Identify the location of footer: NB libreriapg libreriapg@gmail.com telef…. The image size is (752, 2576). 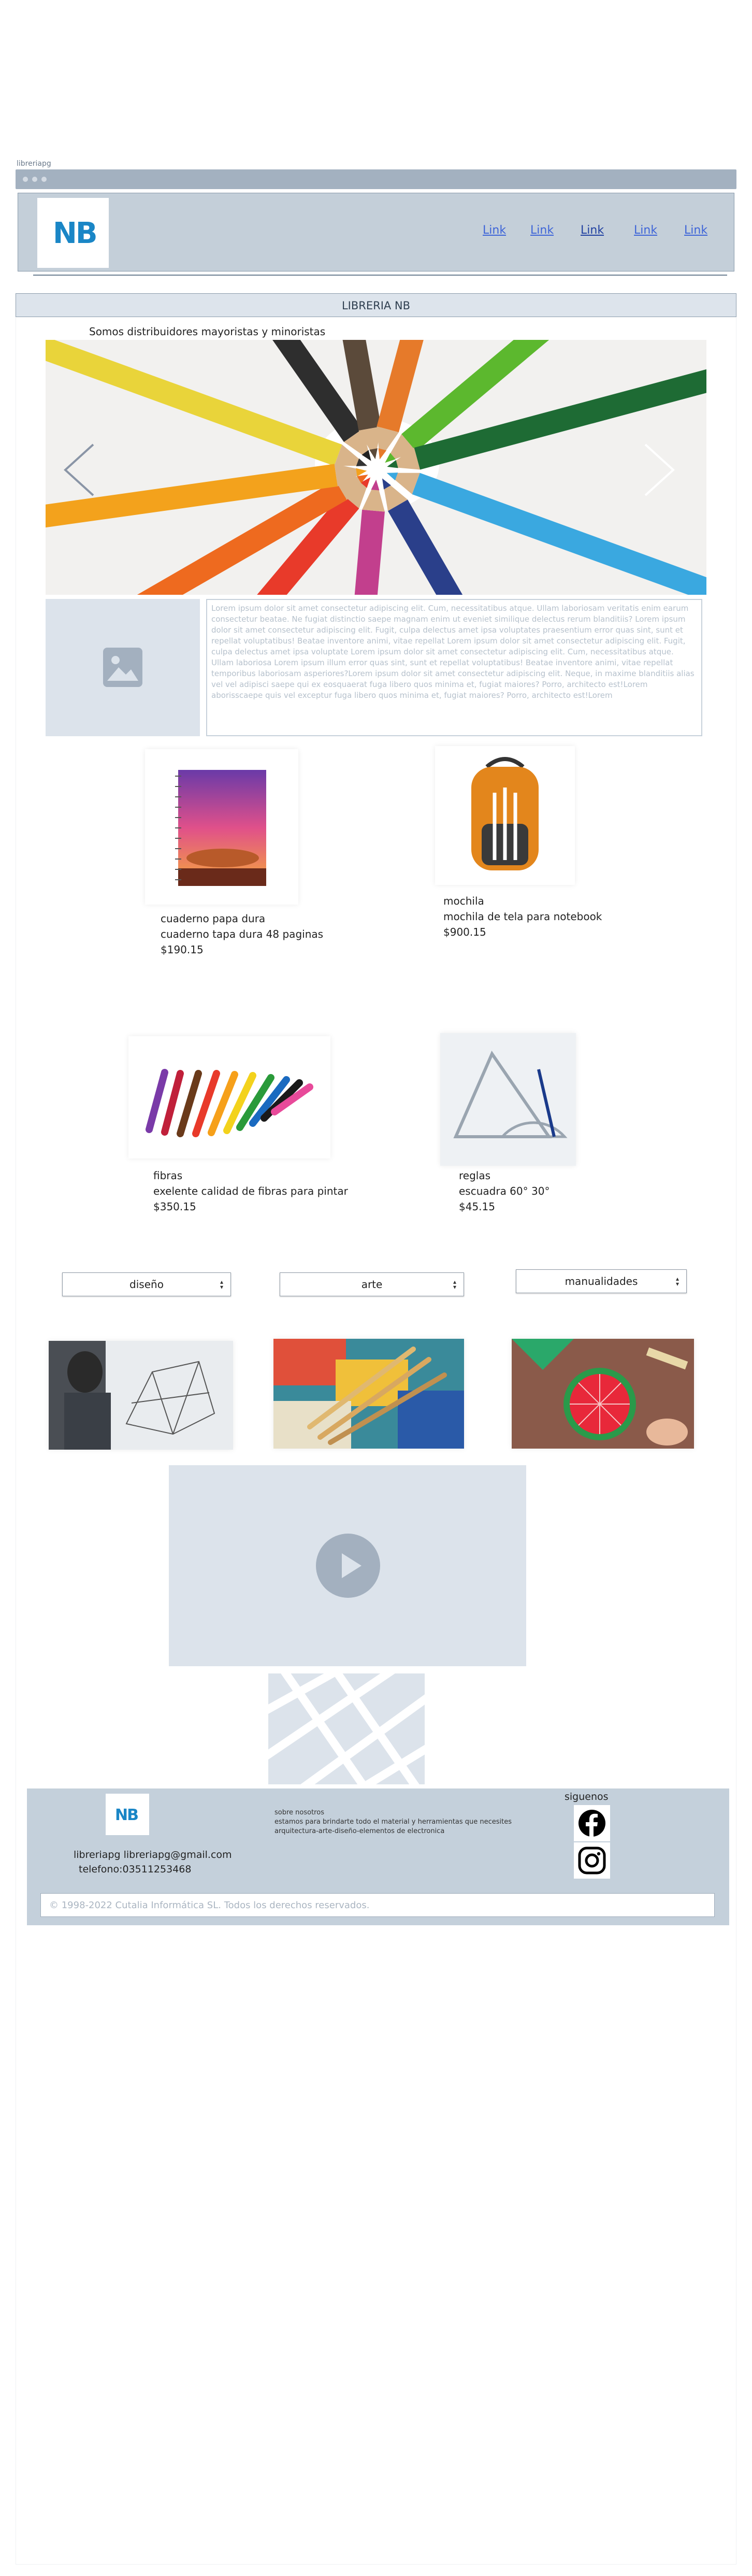
(378, 1857).